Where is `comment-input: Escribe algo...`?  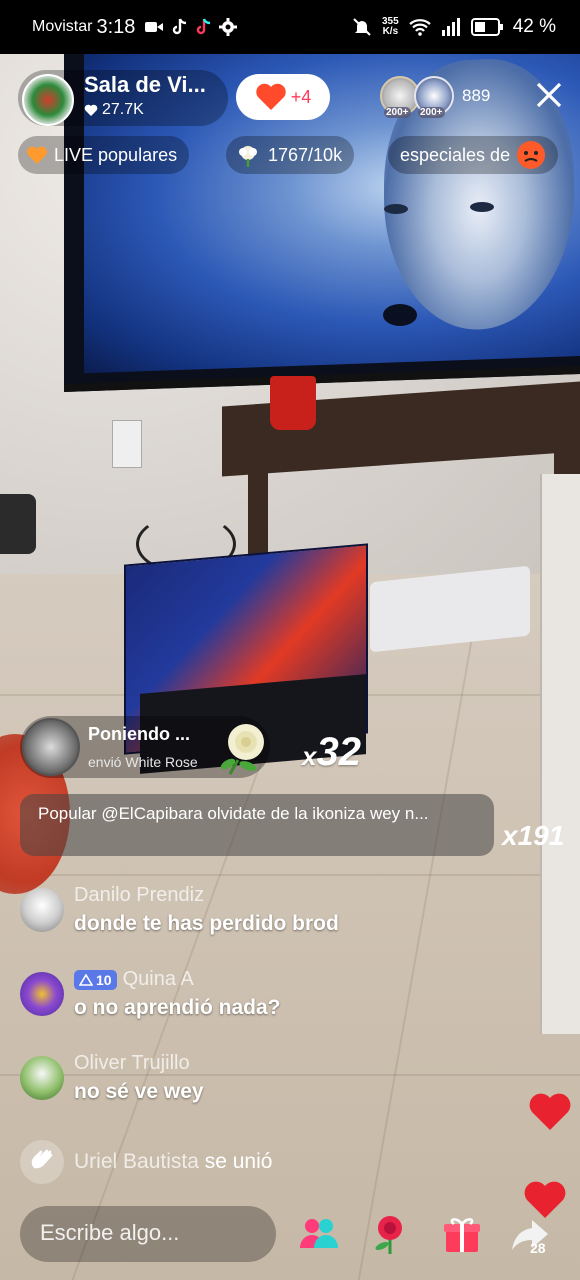 comment-input: Escribe algo... is located at coordinates (148, 1234).